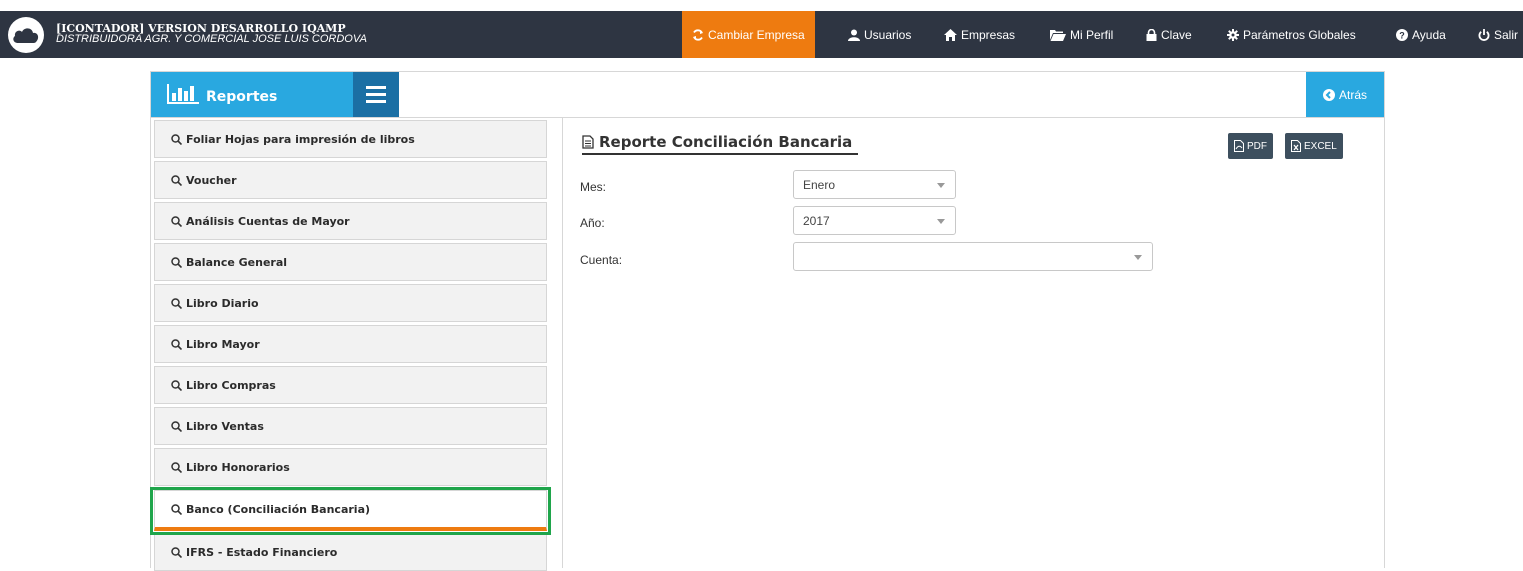 The width and height of the screenshot is (1523, 571). I want to click on sidebar-item-libro-mayor: Libro Mayor, so click(350, 344).